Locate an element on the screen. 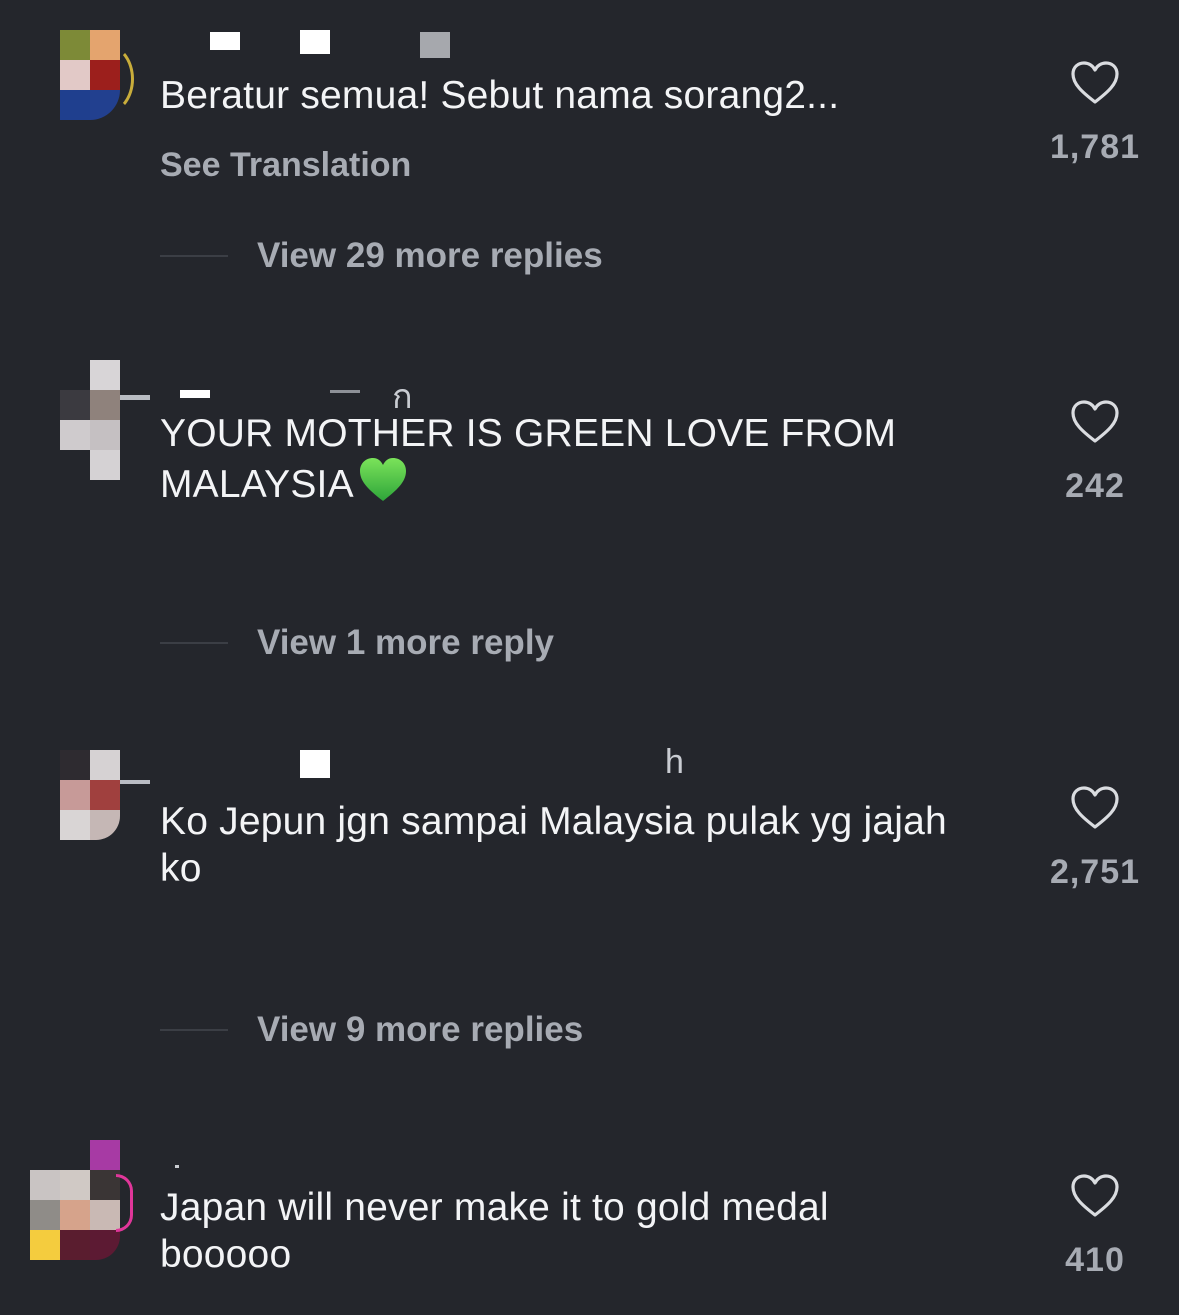  view-replies-button: View 9 more replies is located at coordinates (371, 1030).